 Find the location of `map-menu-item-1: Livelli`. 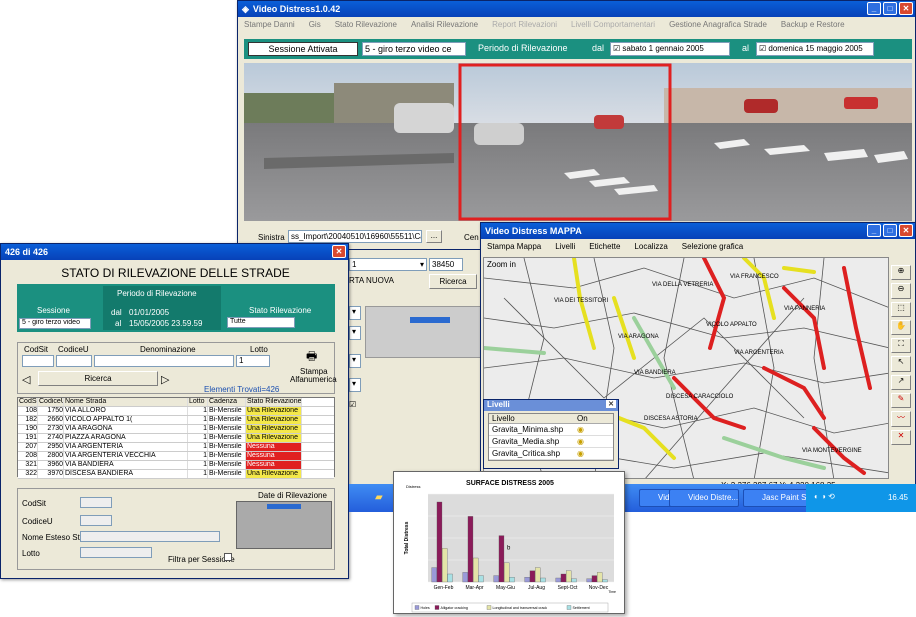

map-menu-item-1: Livelli is located at coordinates (565, 246).